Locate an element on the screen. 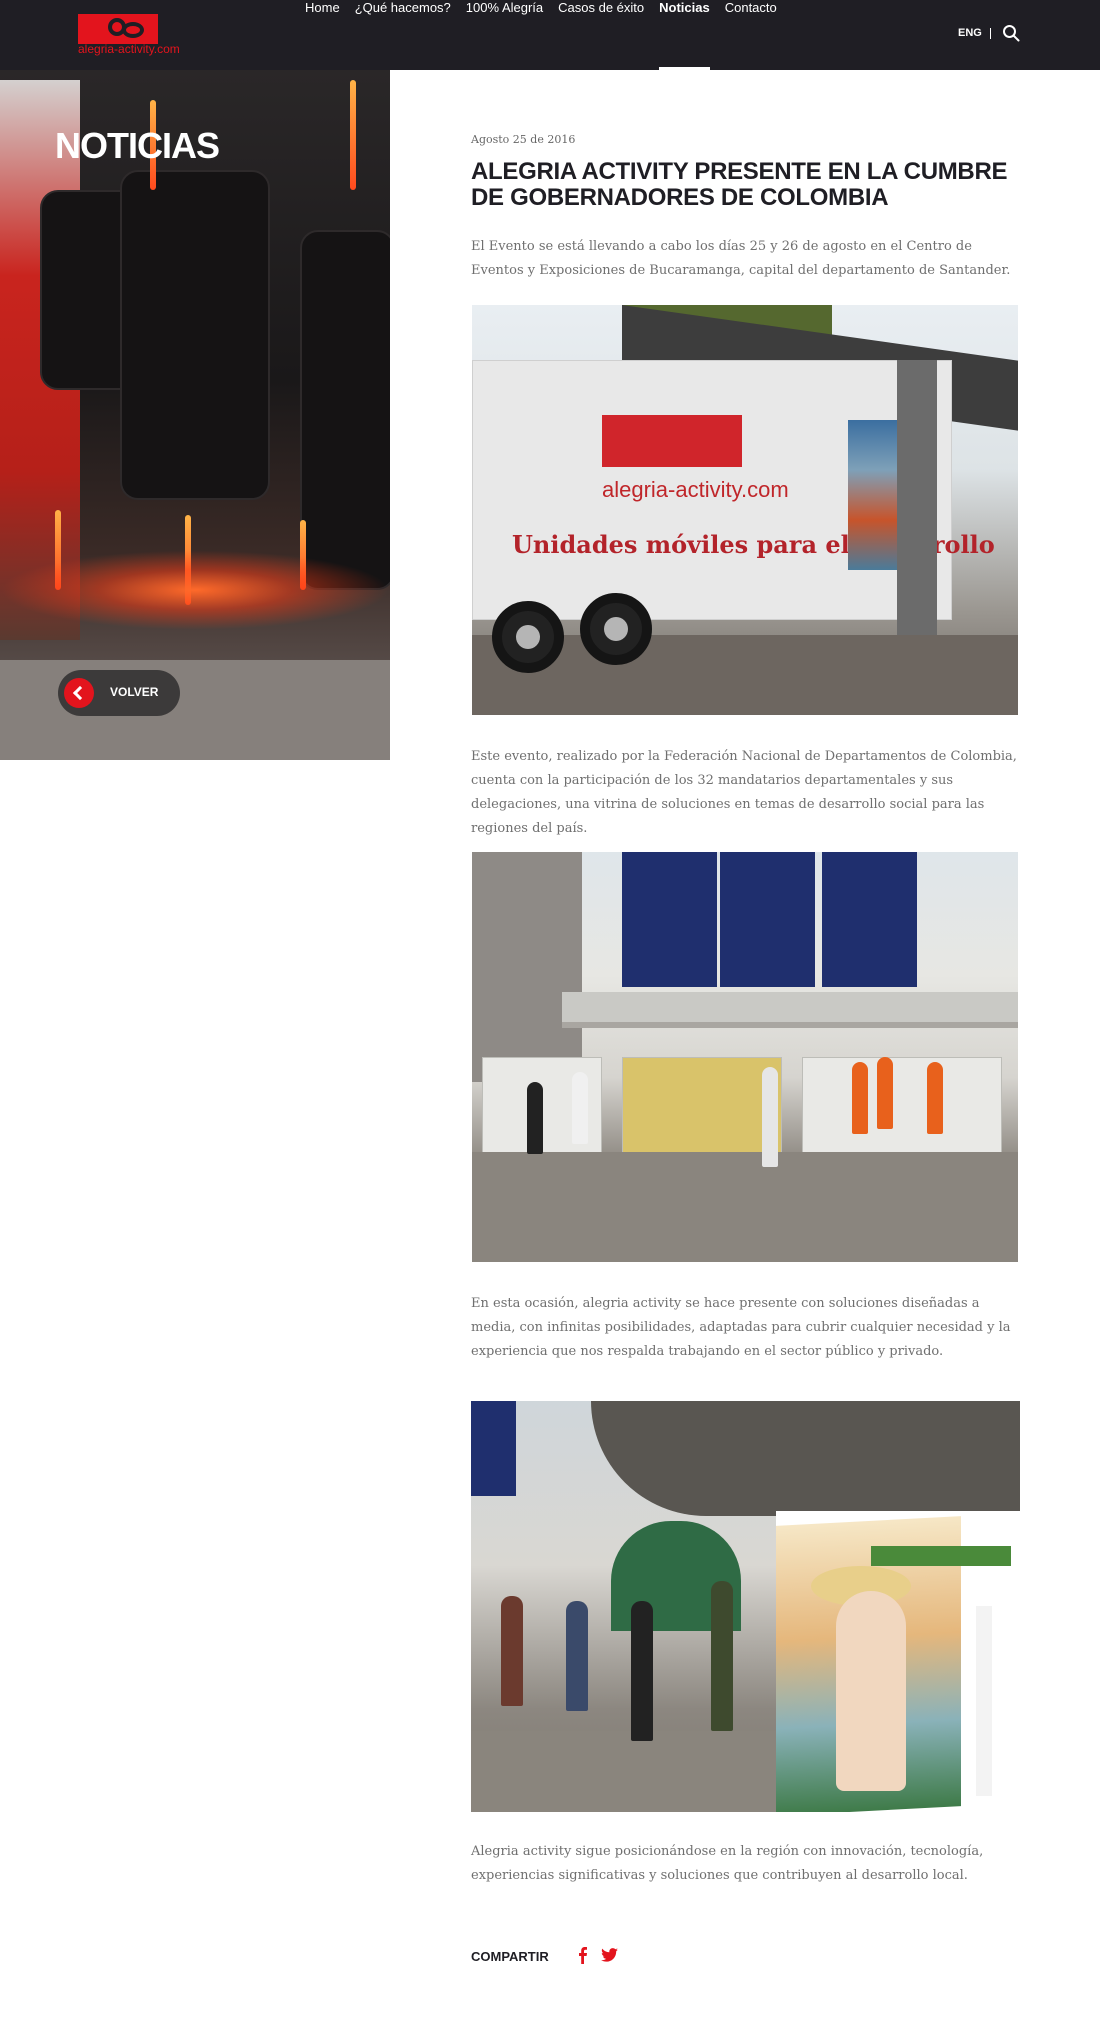 Image resolution: width=1100 pixels, height=2039 pixels. language-switch: ENG is located at coordinates (970, 33).